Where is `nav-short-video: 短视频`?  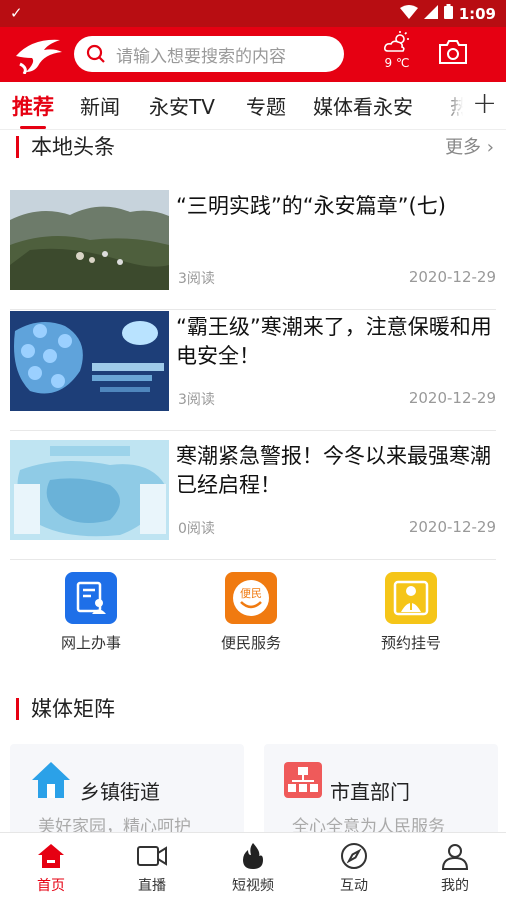
nav-short-video: 短视频 is located at coordinates (253, 868).